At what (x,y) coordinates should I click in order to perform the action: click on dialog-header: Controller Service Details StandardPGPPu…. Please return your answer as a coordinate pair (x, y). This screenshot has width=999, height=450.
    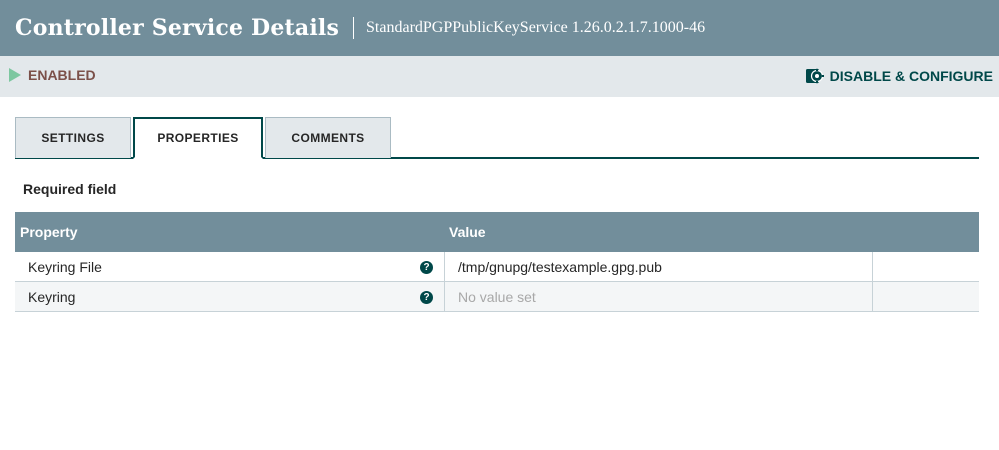
    Looking at the image, I should click on (499, 28).